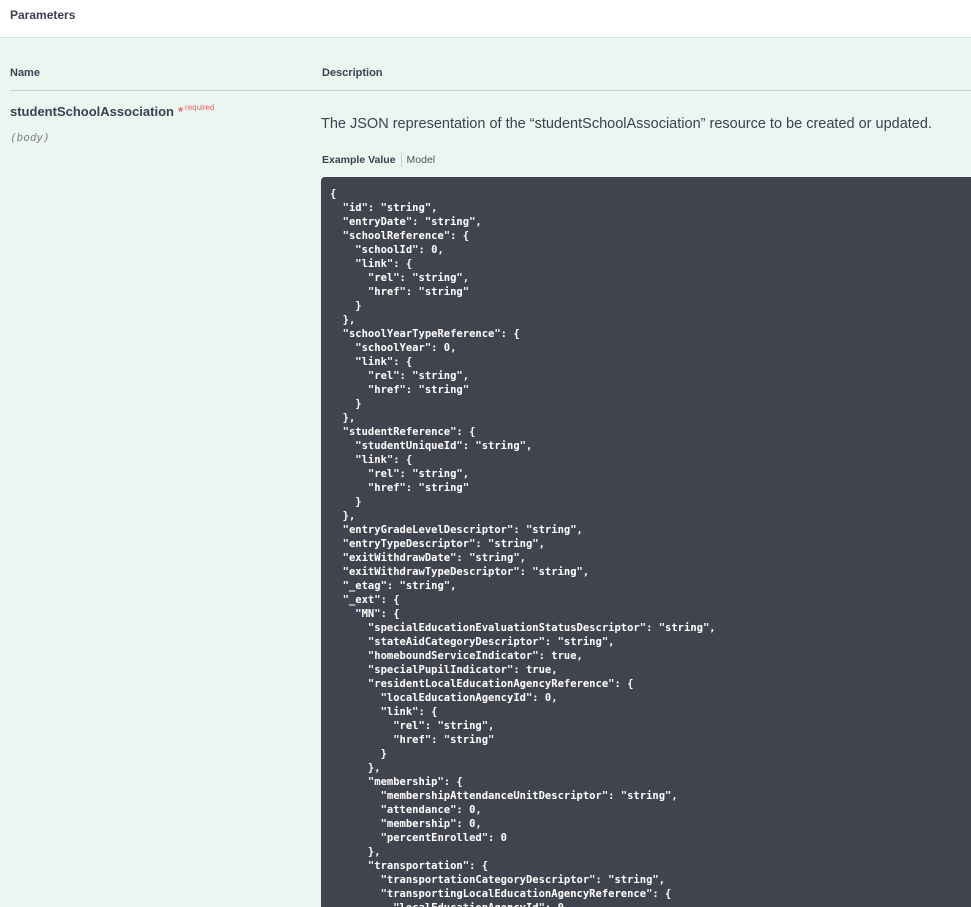 This screenshot has width=971, height=907. Describe the element at coordinates (200, 107) in the screenshot. I see `required-label: required` at that location.